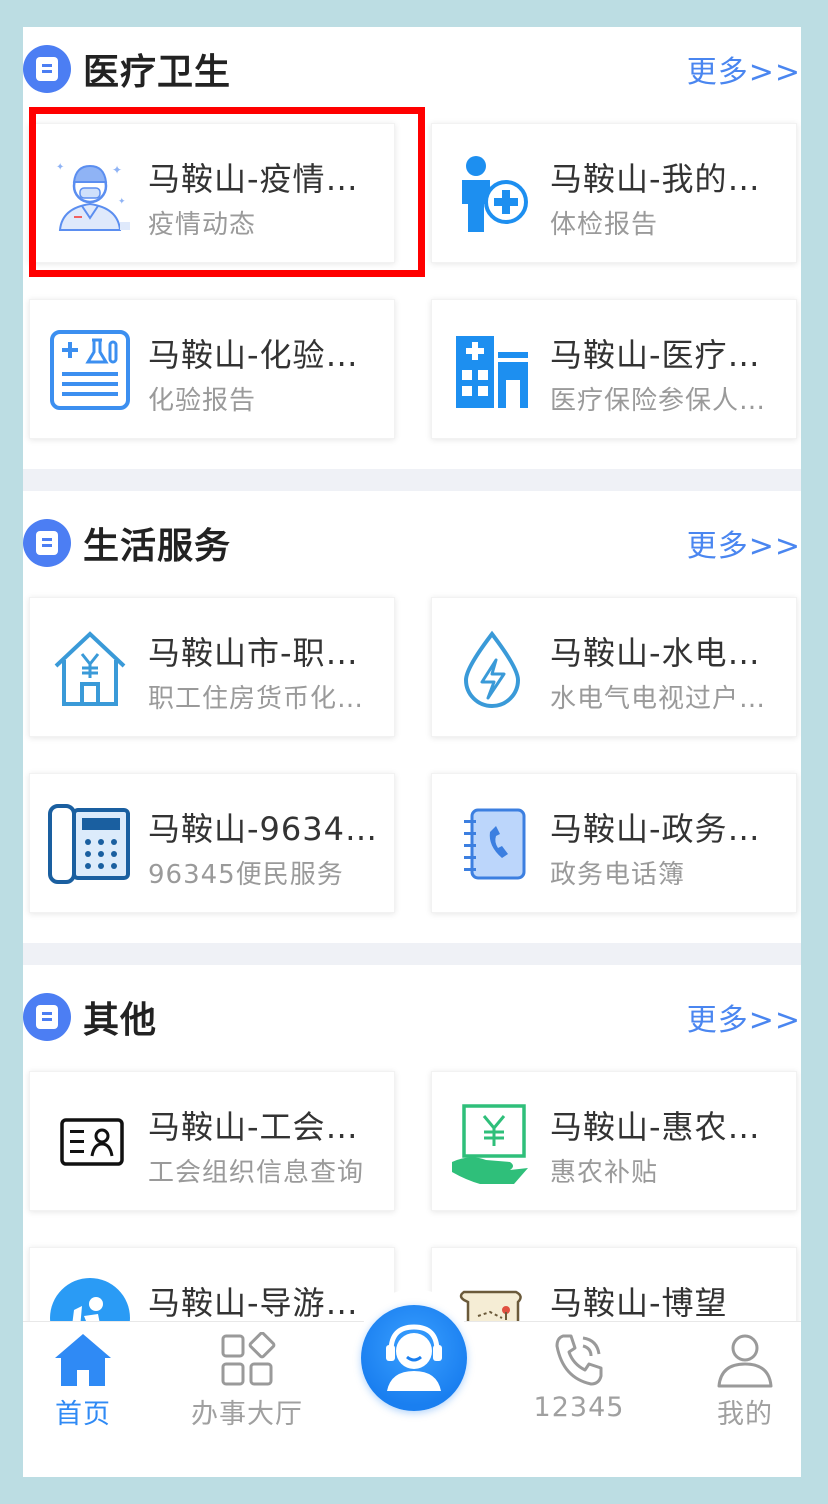  Describe the element at coordinates (268, 355) in the screenshot. I see `card-title: 马鞍山-化验报告` at that location.